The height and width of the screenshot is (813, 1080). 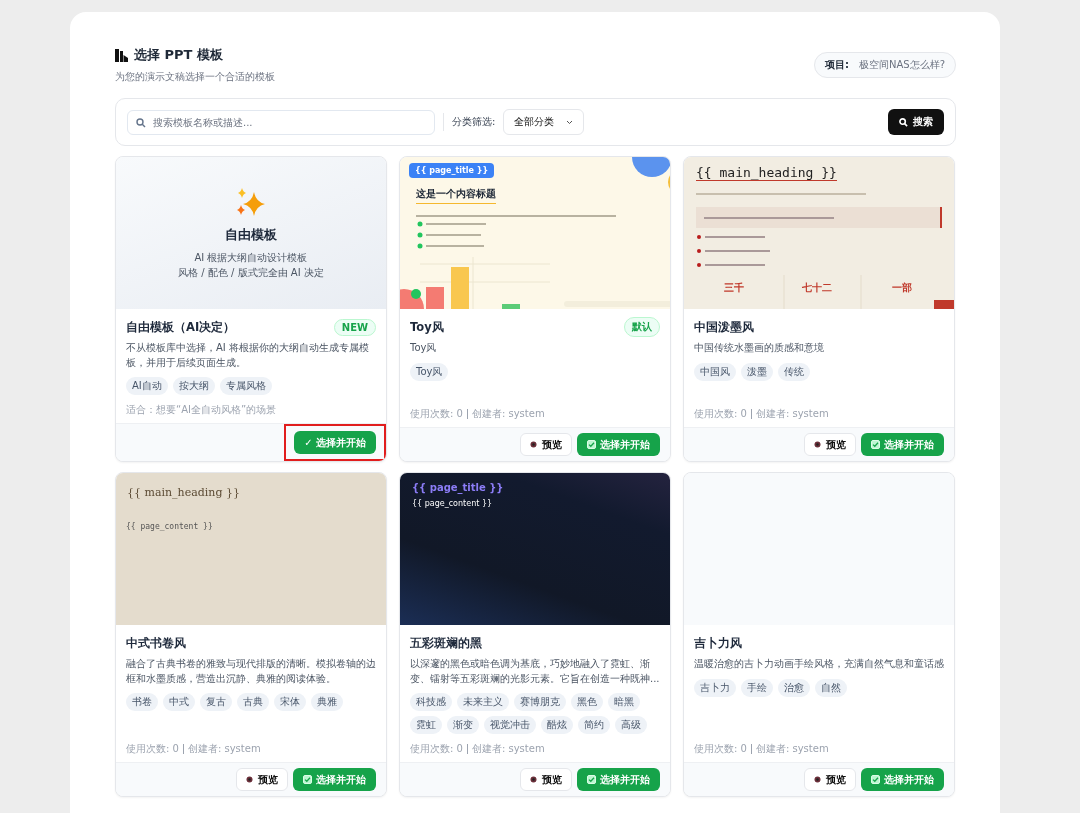 What do you see at coordinates (216, 702) in the screenshot?
I see `tag: 复古` at bounding box center [216, 702].